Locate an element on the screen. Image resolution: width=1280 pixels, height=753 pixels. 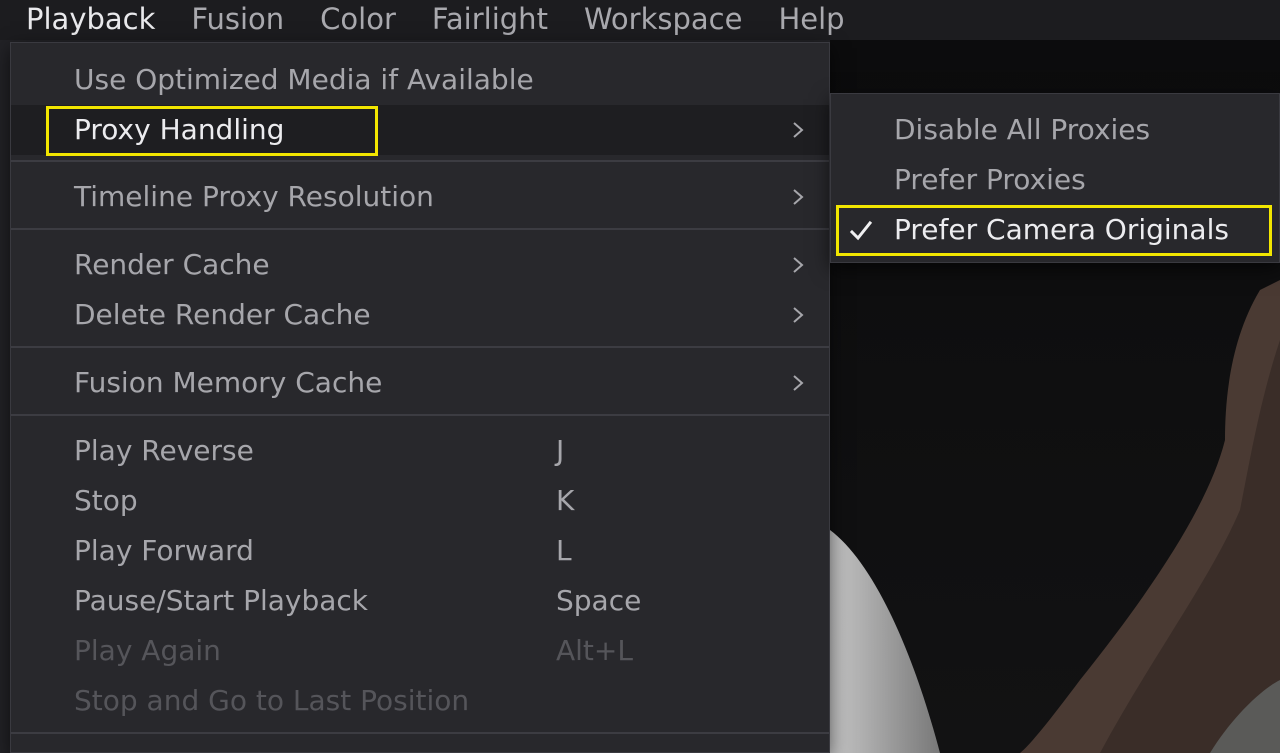
menu-item-label: Render Cache is located at coordinates (172, 264).